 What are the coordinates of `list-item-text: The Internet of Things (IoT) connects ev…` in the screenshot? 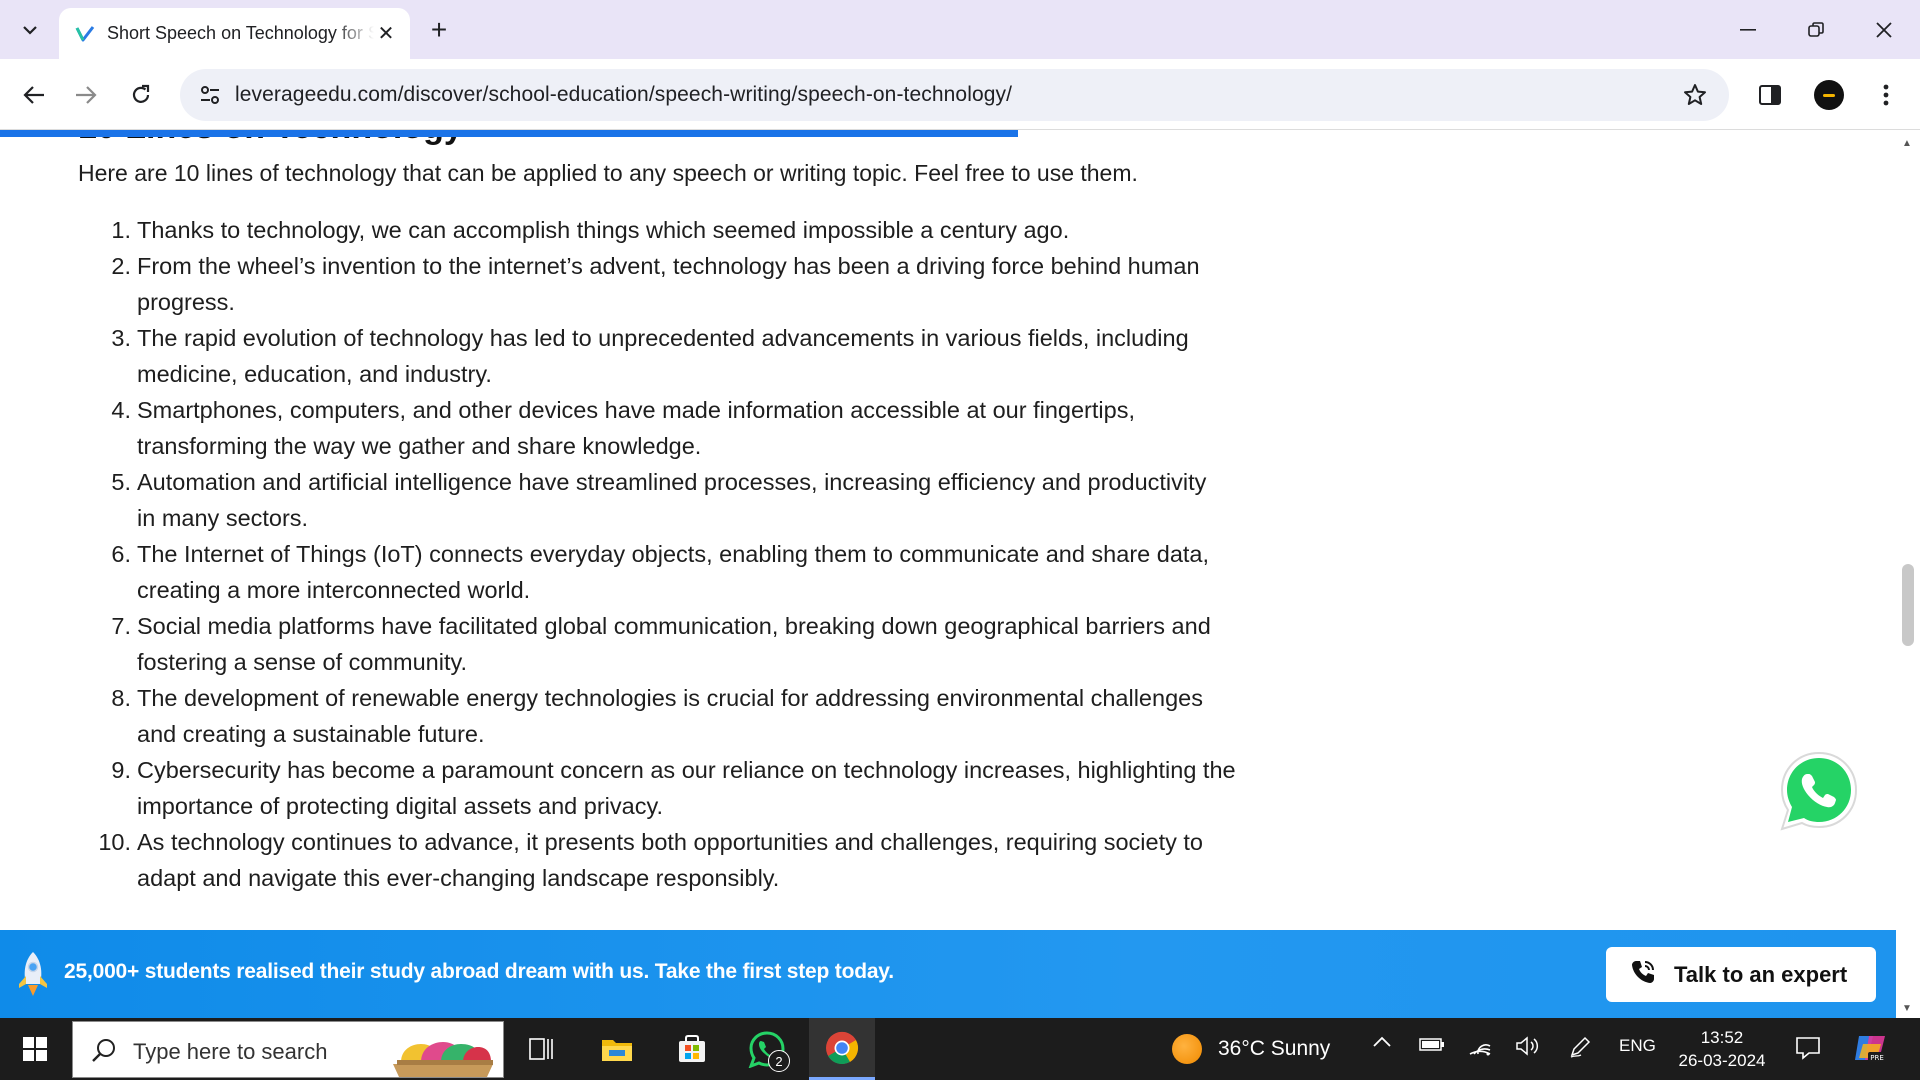 It's located at (673, 554).